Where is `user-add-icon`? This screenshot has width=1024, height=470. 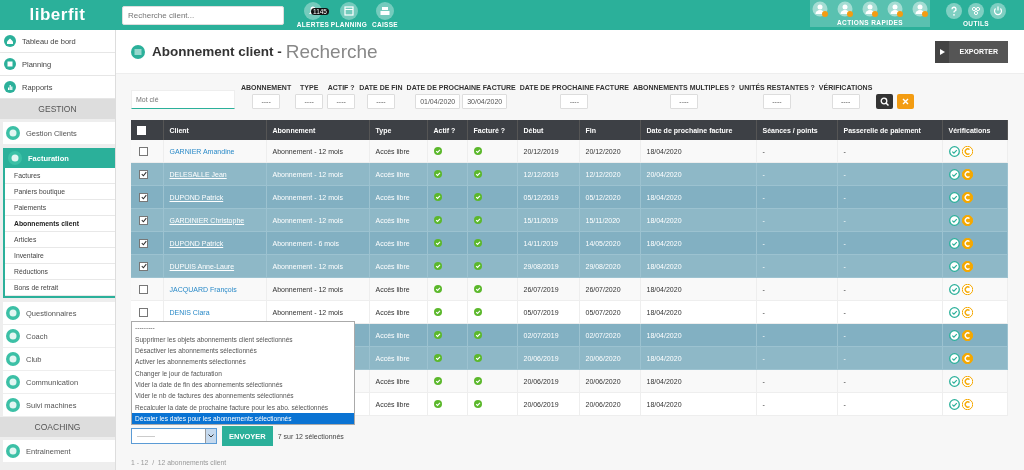
user-add-icon is located at coordinates (820, 9).